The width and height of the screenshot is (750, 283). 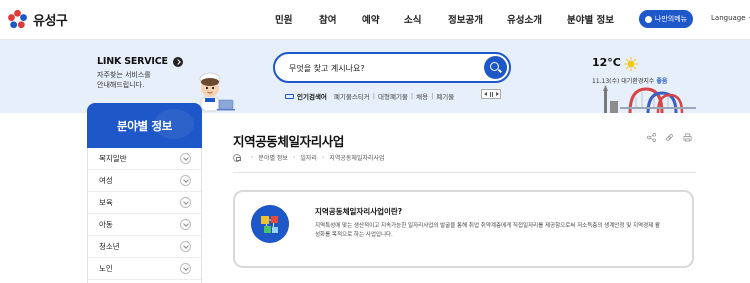 I want to click on my-menu-label: 나만의메뉴, so click(x=671, y=19).